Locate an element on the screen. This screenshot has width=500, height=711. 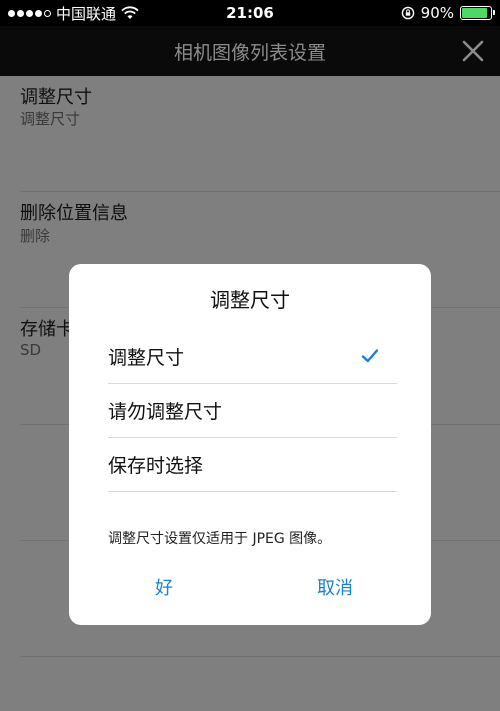
status-bar: 中国联通 21:06 90% is located at coordinates (250, 13).